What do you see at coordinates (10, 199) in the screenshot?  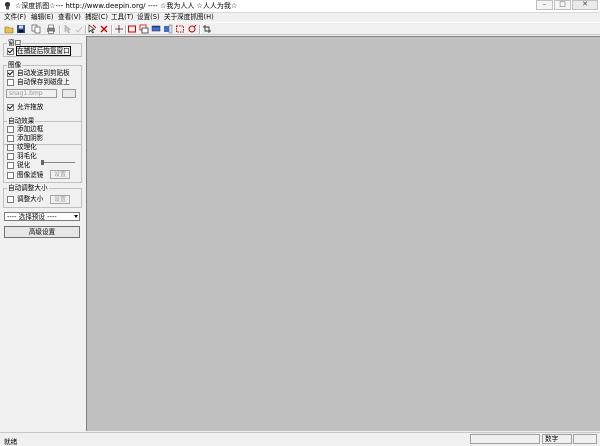 I see `resize-check` at bounding box center [10, 199].